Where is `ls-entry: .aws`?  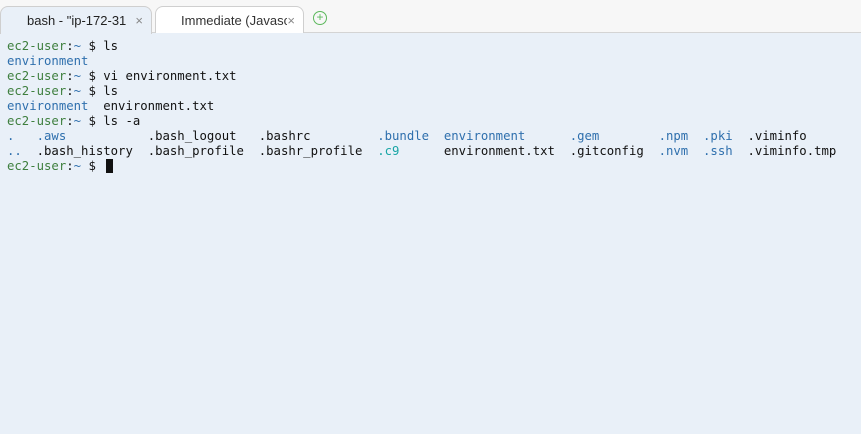 ls-entry: .aws is located at coordinates (51, 136).